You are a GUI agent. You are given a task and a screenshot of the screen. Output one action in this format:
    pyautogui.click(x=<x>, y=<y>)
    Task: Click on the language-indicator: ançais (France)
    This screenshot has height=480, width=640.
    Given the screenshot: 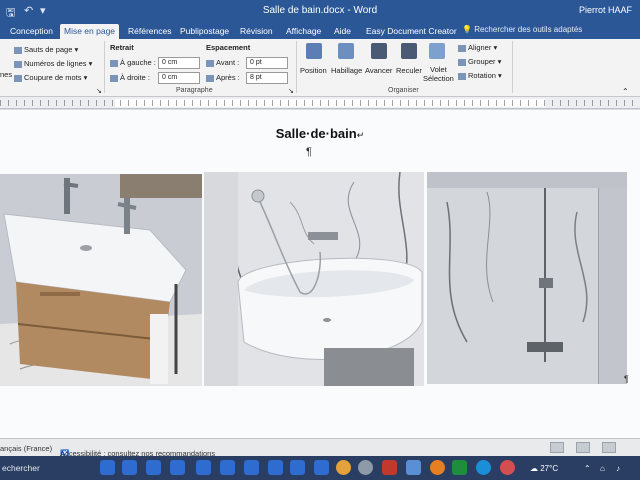 What is the action you would take?
    pyautogui.click(x=26, y=448)
    